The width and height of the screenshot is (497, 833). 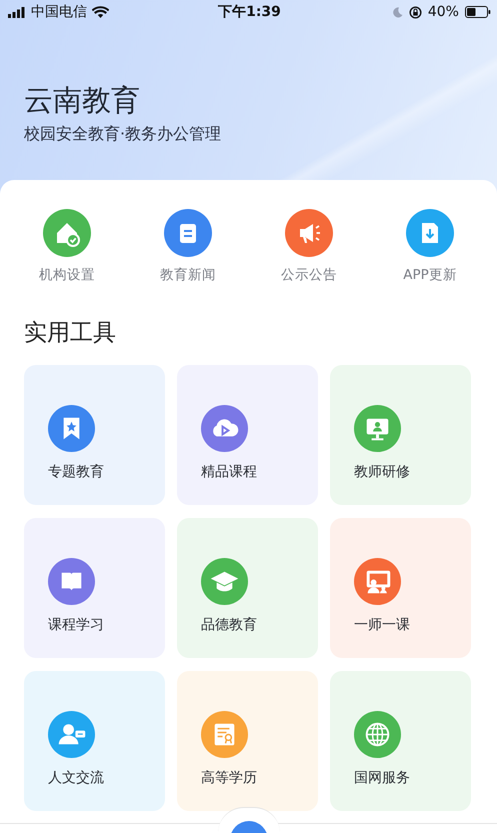 I want to click on tool-tile: 高等学历, so click(x=247, y=741).